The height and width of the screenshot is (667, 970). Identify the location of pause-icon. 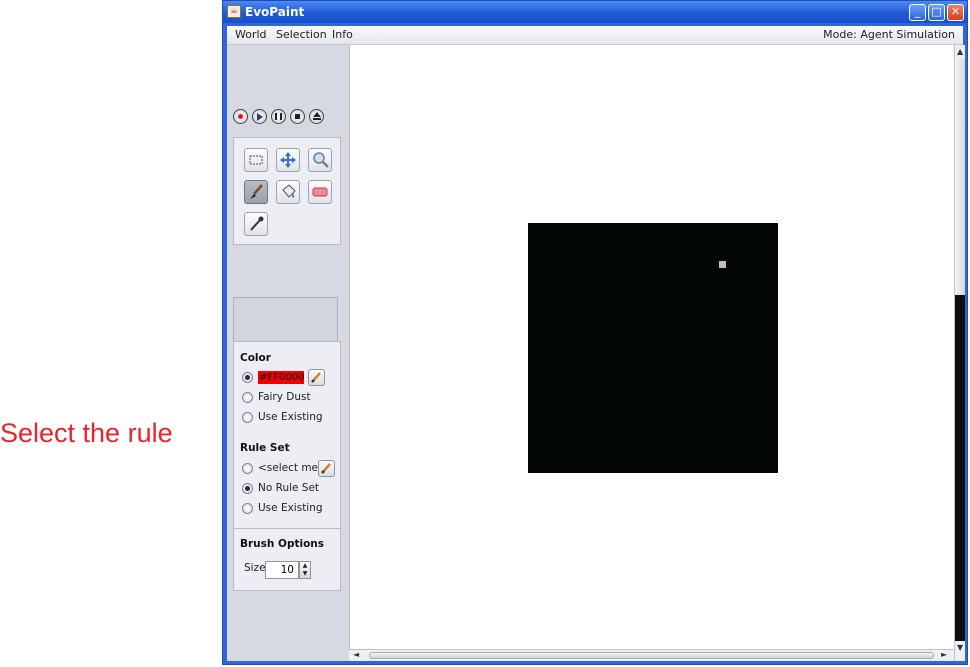
(278, 116).